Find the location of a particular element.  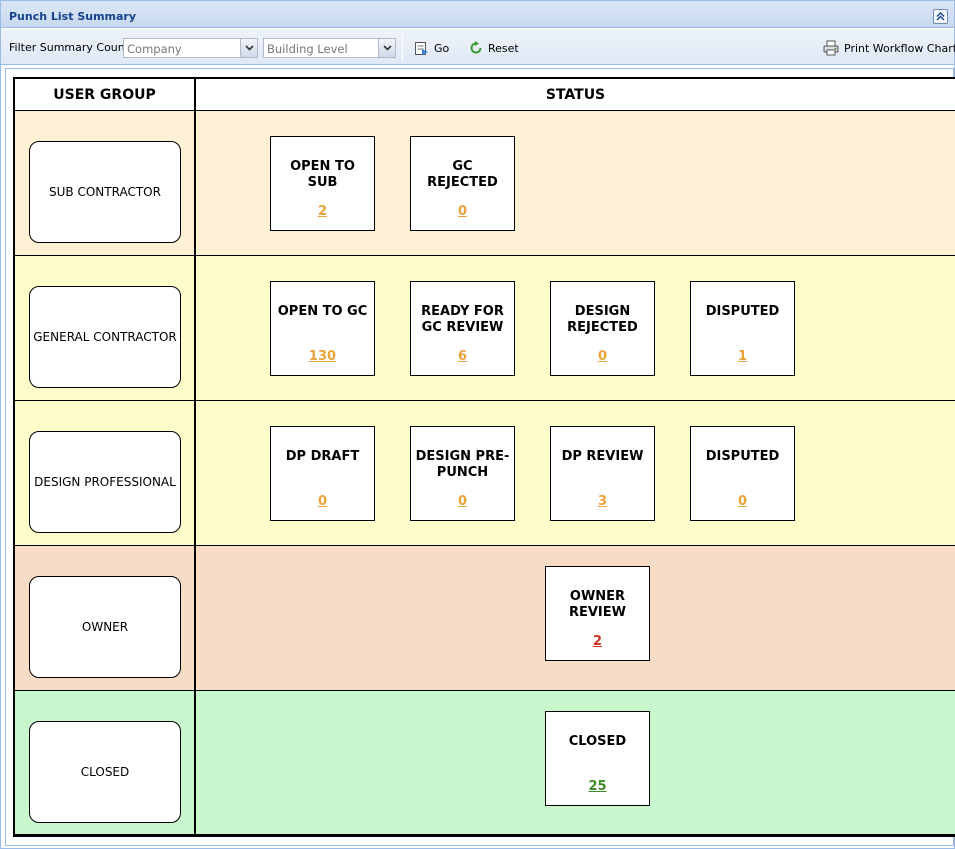

status-card-disputed: DISPUTED 1 is located at coordinates (742, 328).